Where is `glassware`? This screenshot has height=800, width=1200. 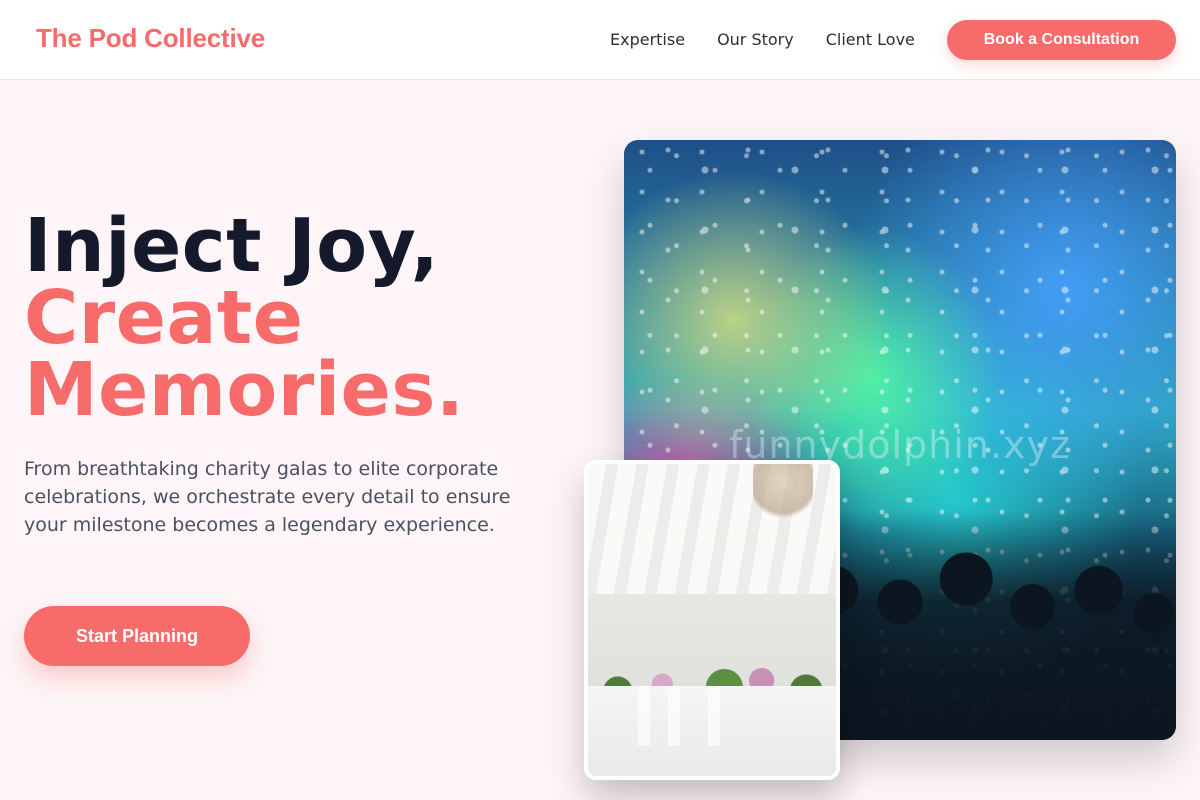 glassware is located at coordinates (708, 716).